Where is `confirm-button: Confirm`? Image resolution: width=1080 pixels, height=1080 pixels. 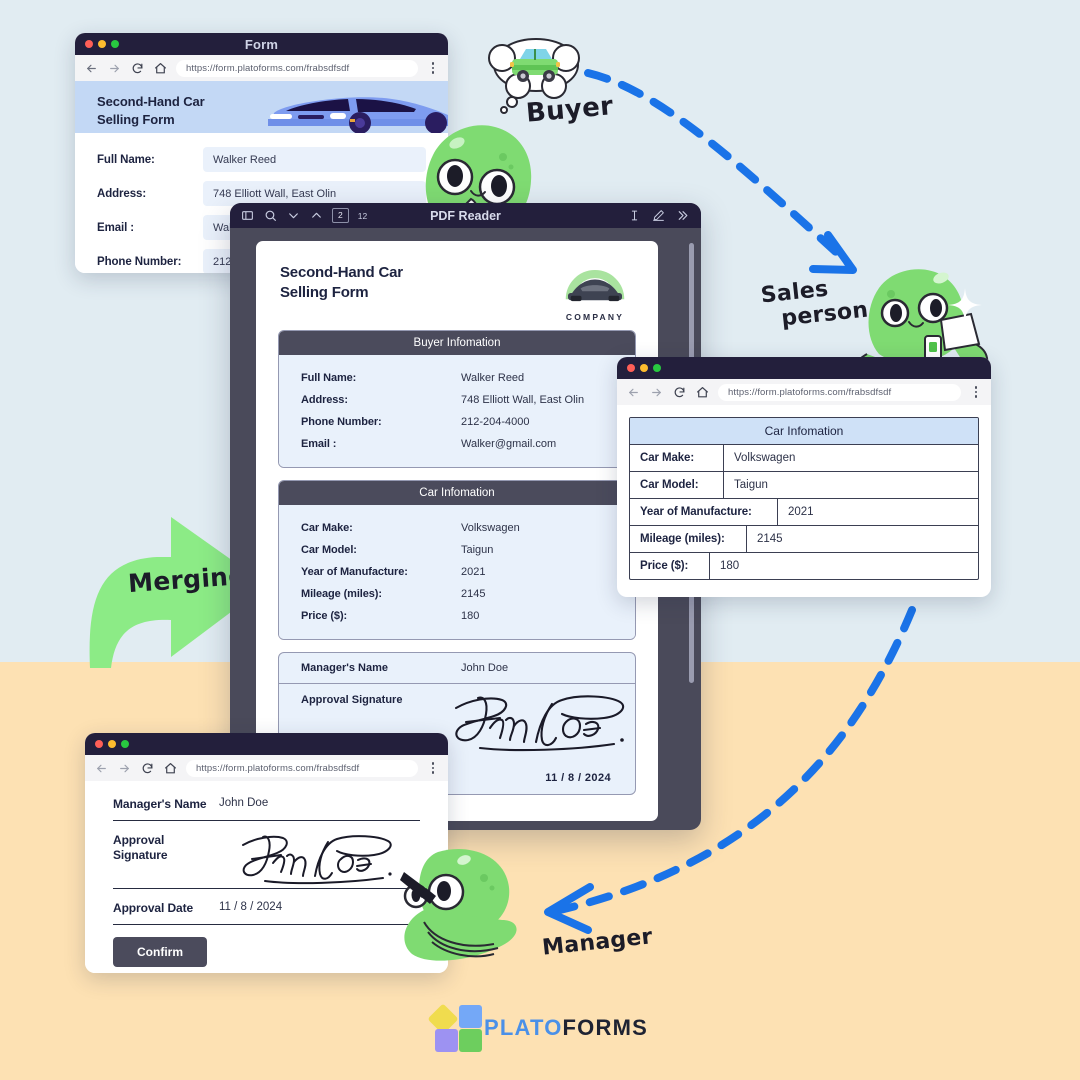
confirm-button: Confirm is located at coordinates (160, 952).